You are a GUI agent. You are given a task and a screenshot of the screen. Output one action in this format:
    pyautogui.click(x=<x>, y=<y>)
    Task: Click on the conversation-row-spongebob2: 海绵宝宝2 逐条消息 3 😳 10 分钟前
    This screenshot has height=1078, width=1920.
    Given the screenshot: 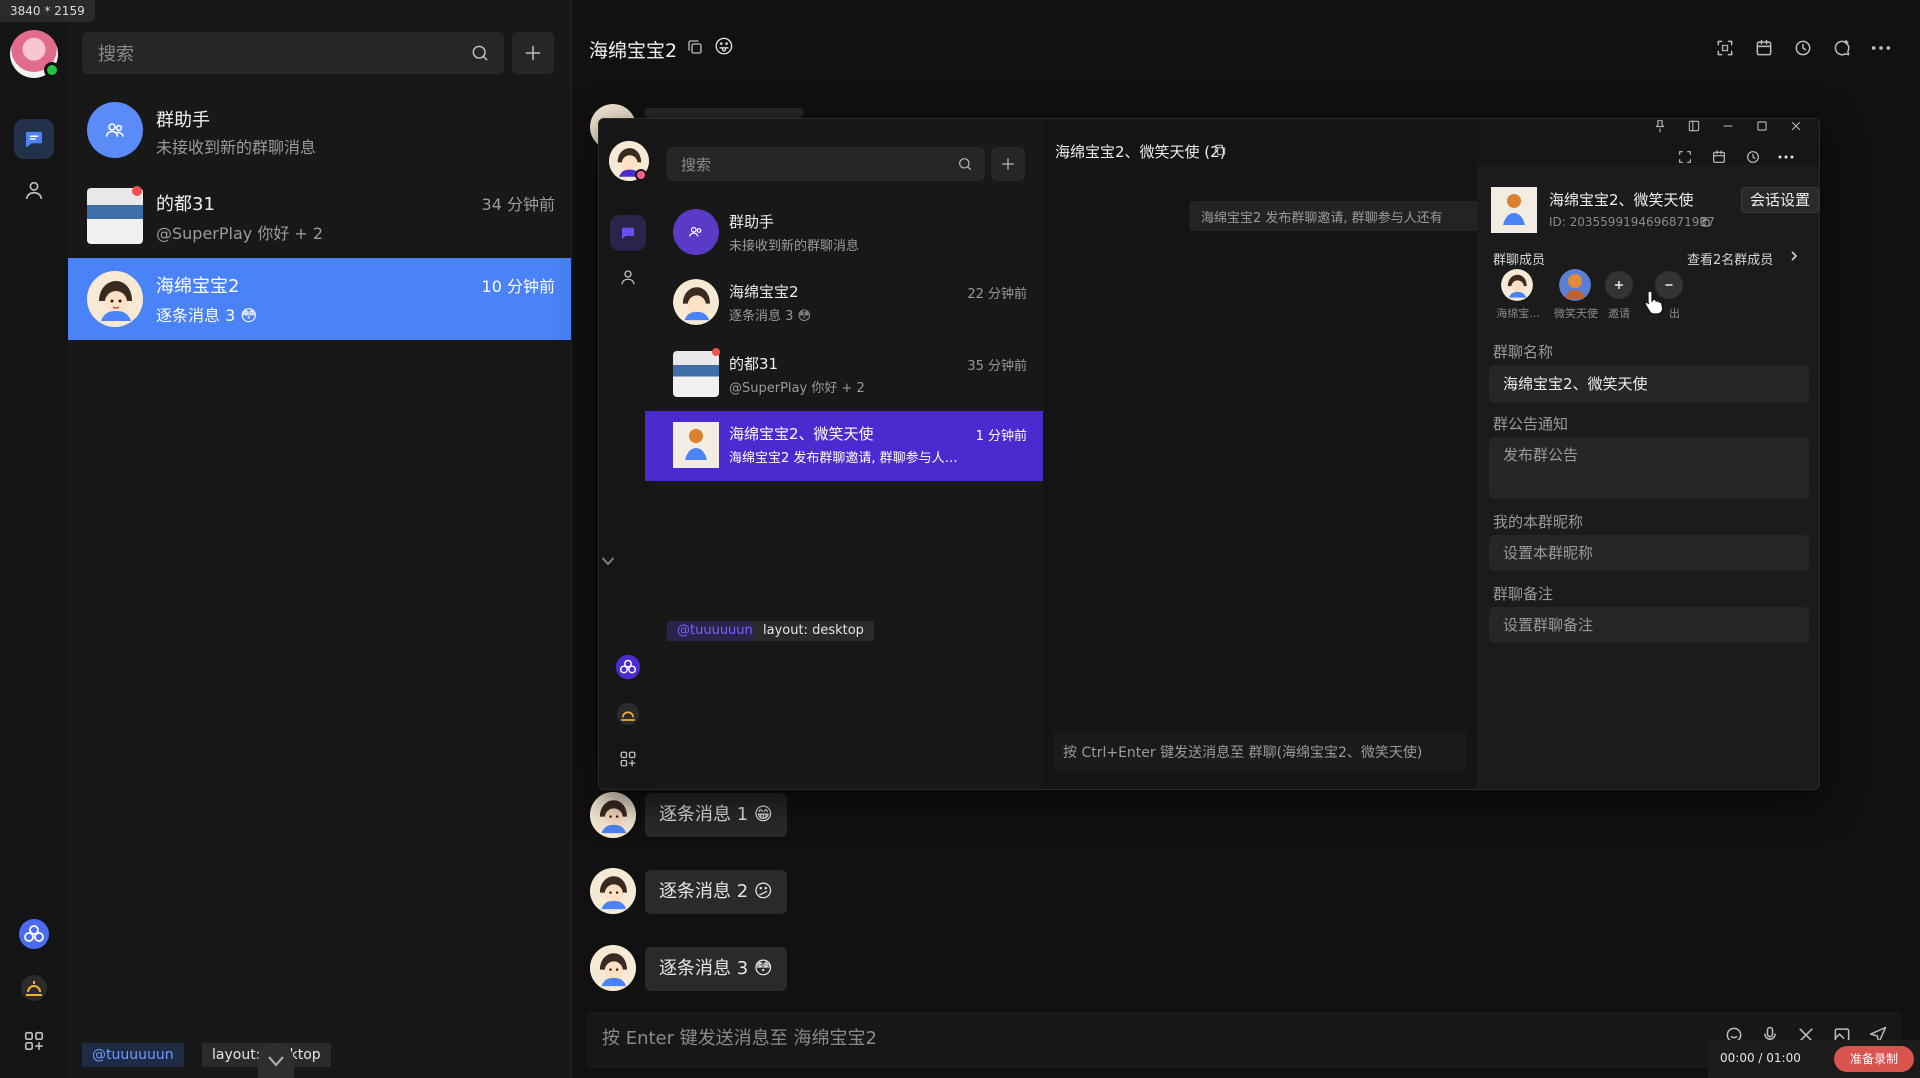 What is the action you would take?
    pyautogui.click(x=319, y=299)
    